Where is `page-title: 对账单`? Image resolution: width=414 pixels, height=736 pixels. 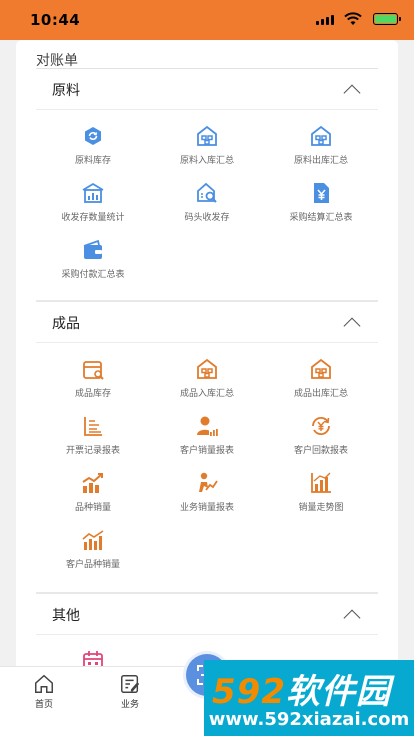
page-title: 对账单 is located at coordinates (57, 61).